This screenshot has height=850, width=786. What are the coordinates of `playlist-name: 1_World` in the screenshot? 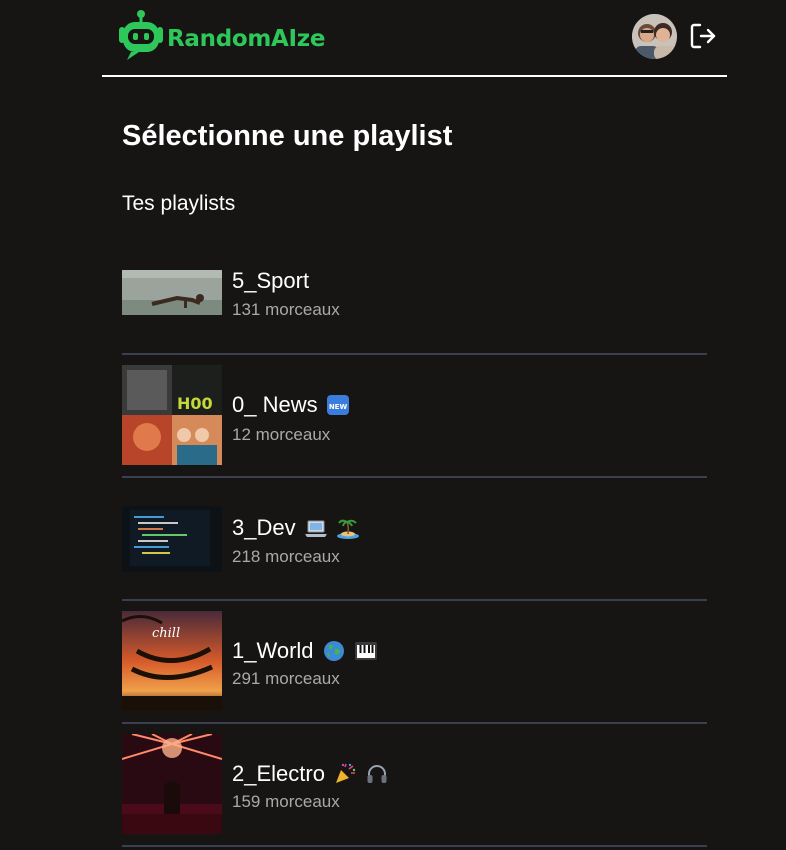 It's located at (305, 651).